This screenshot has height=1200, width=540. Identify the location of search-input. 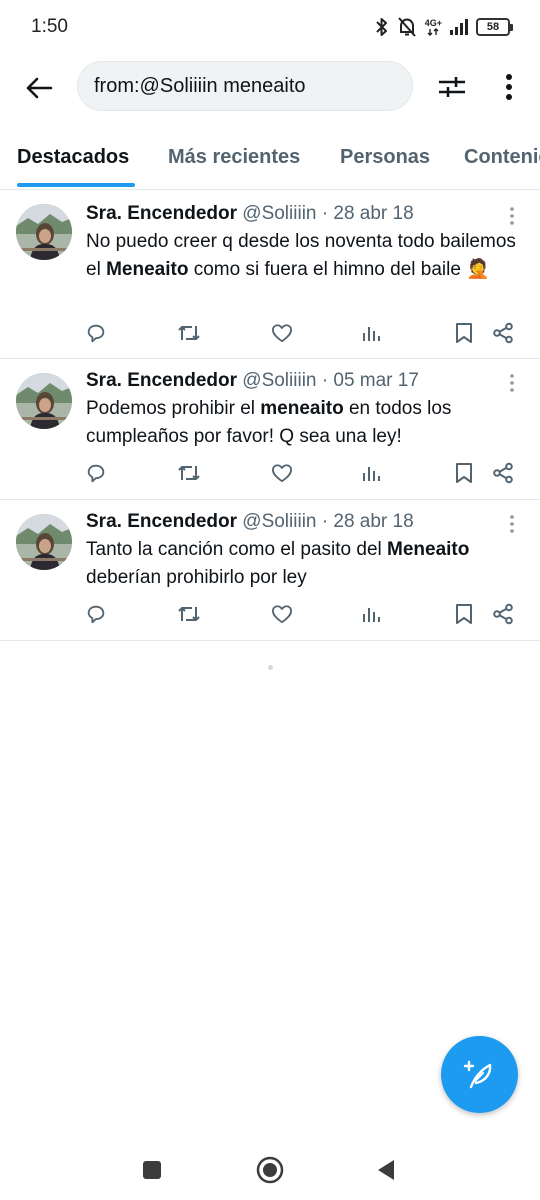
(249, 86).